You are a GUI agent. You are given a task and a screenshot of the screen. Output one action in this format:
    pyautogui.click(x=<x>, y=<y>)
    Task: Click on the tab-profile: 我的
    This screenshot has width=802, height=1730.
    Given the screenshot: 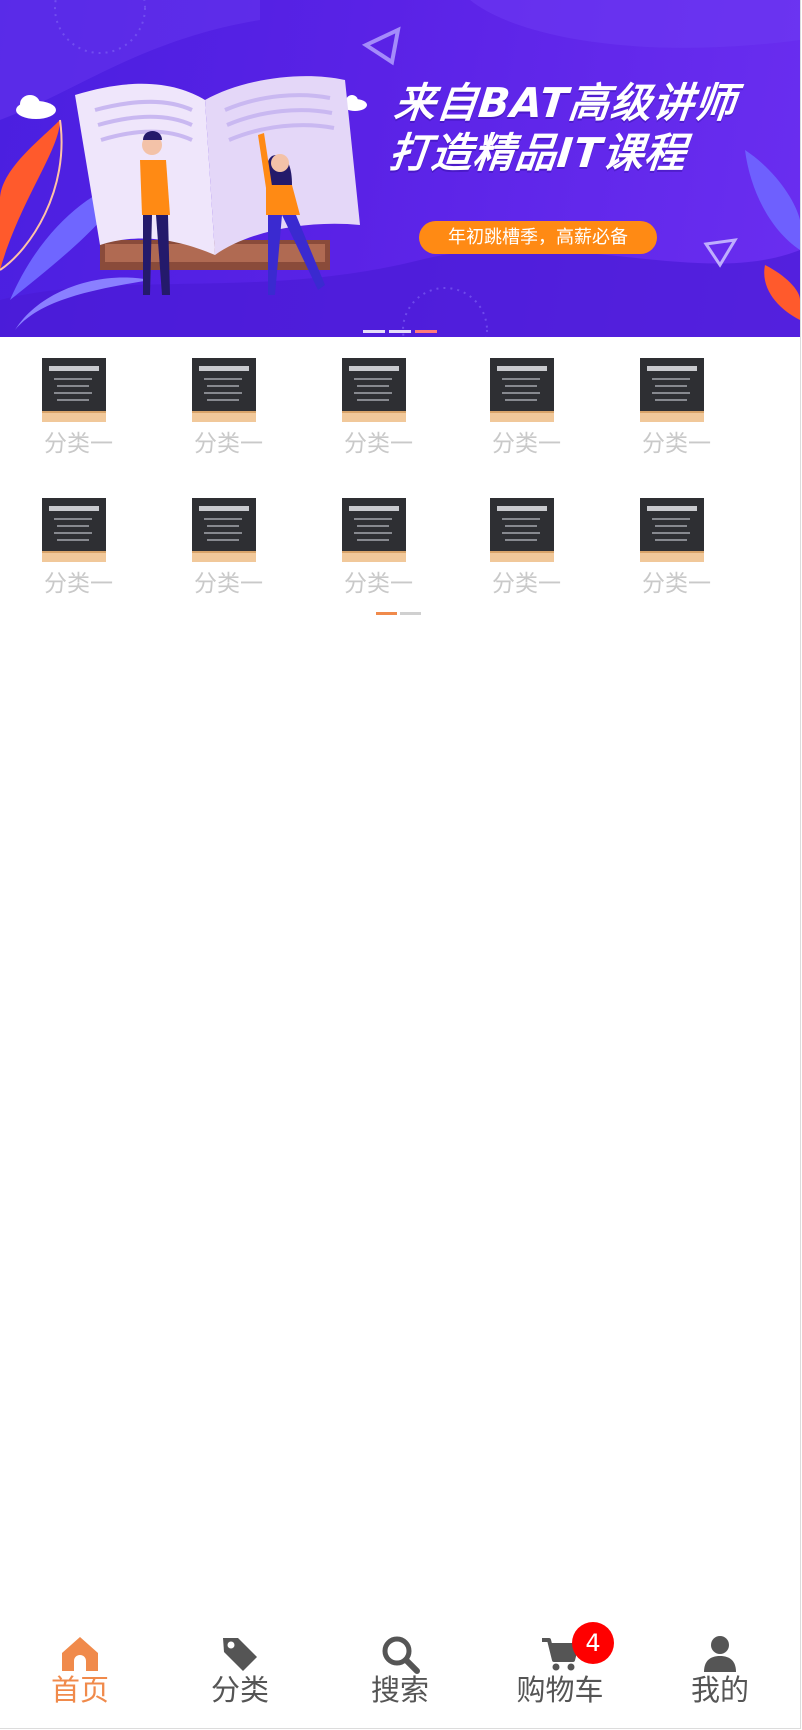 What is the action you would take?
    pyautogui.click(x=720, y=1675)
    